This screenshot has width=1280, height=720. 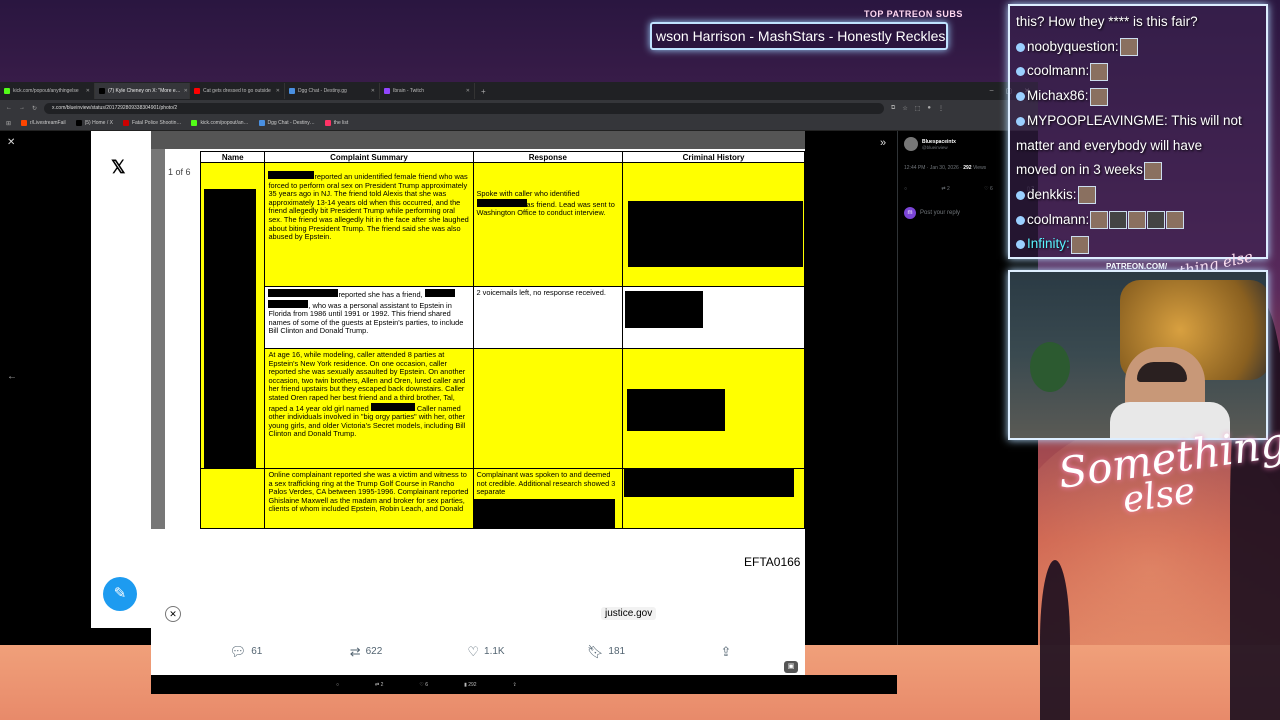 What do you see at coordinates (142, 91) in the screenshot?
I see `browser-tab: (7) Kyle Cheney on X: "More e… ✕` at bounding box center [142, 91].